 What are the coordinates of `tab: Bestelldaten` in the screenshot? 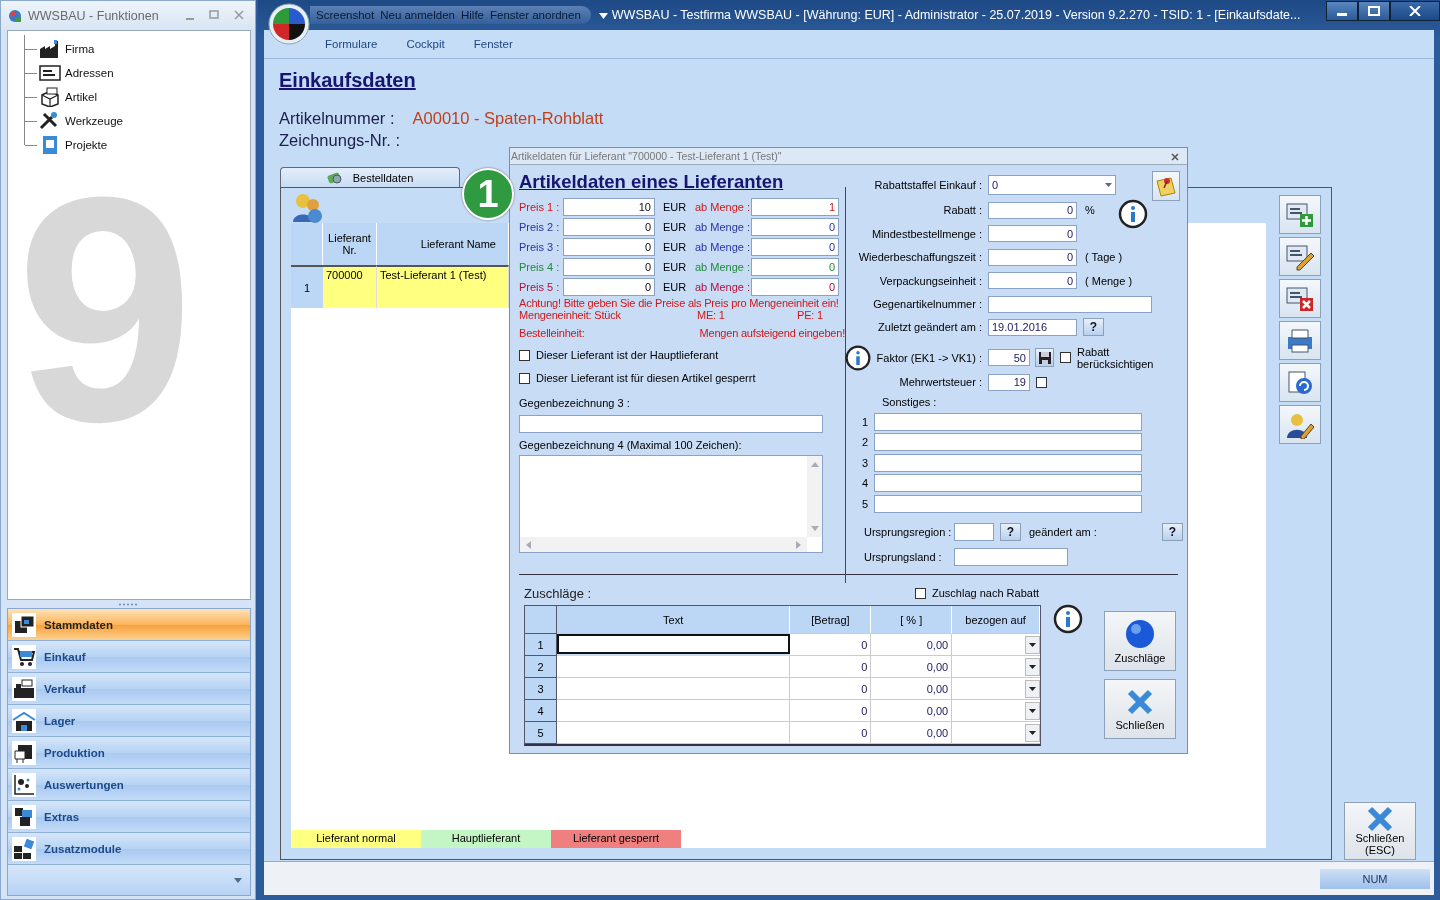 It's located at (370, 177).